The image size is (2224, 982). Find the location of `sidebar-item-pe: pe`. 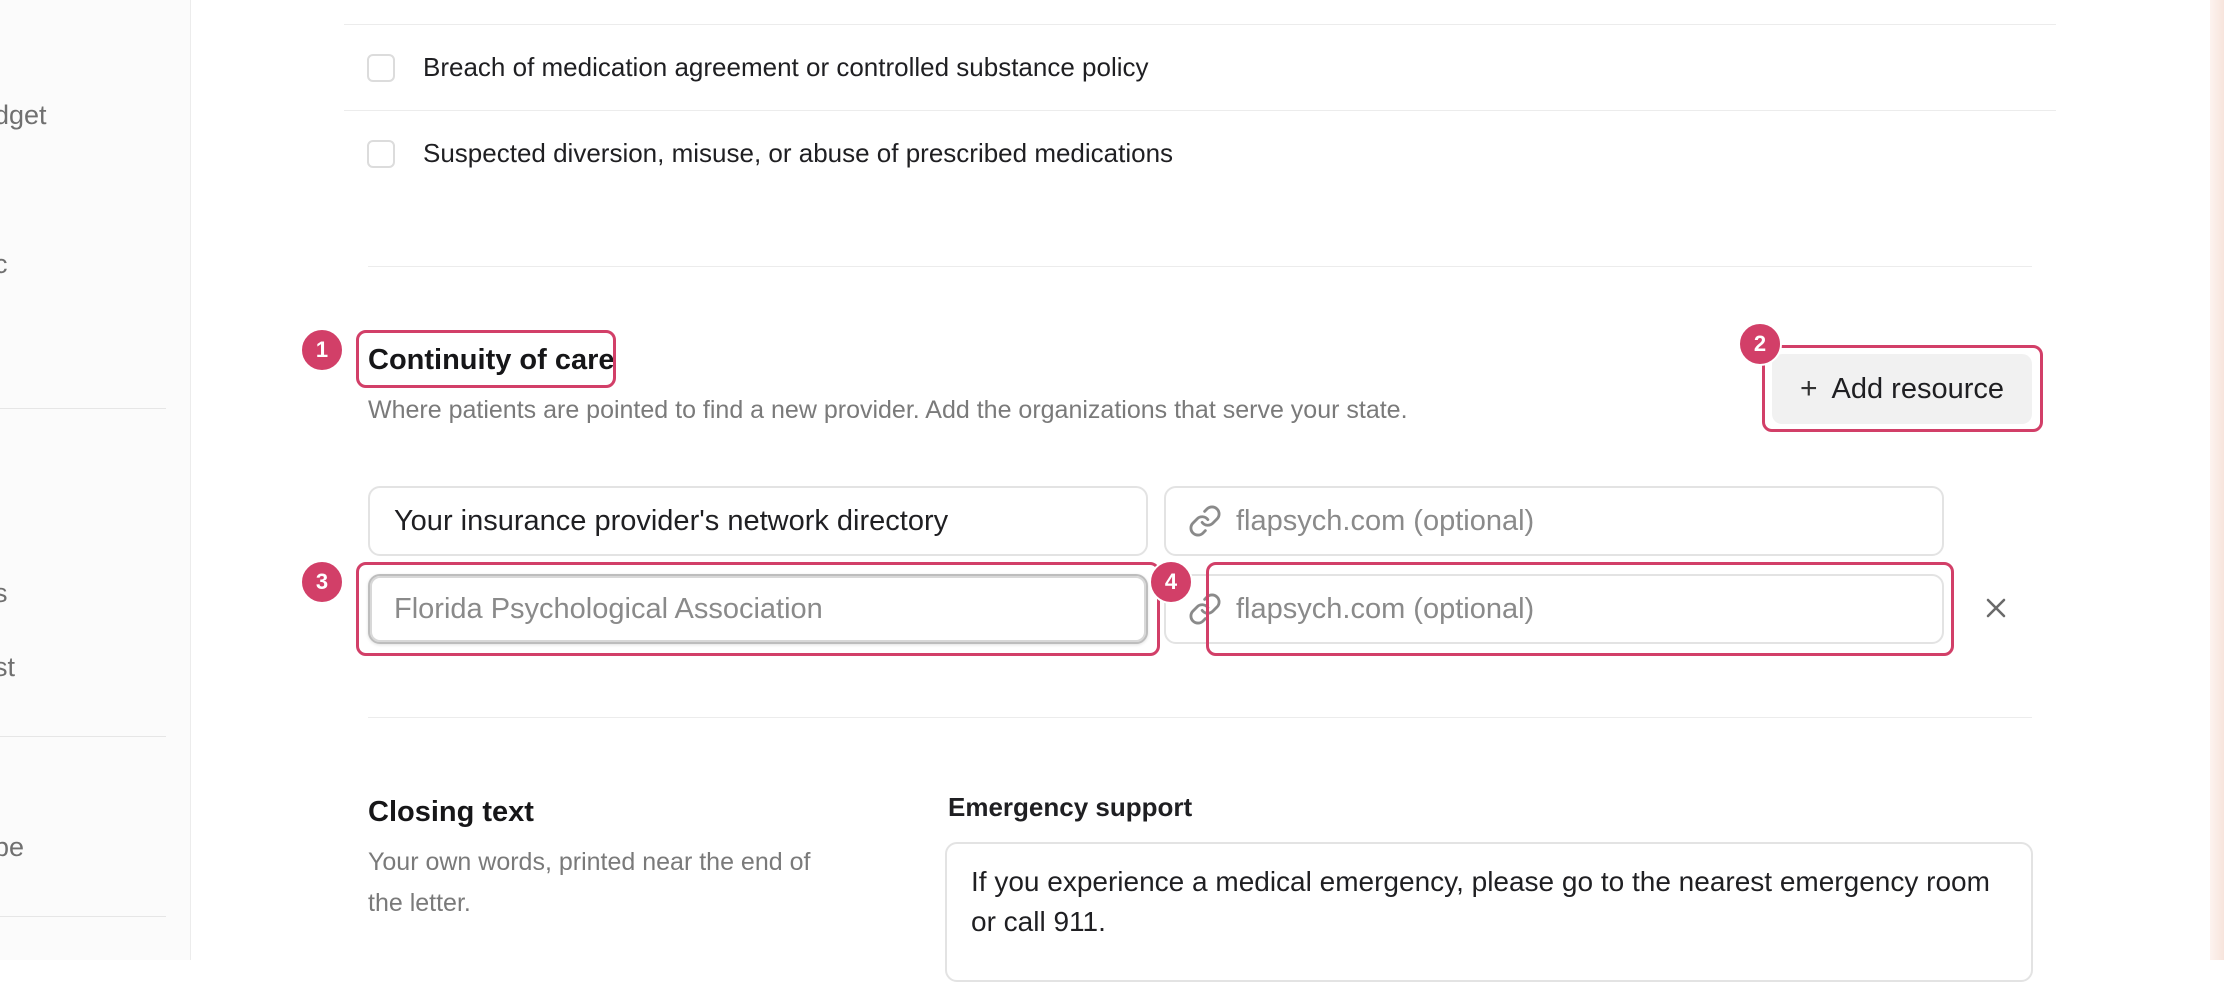

sidebar-item-pe: pe is located at coordinates (12, 847).